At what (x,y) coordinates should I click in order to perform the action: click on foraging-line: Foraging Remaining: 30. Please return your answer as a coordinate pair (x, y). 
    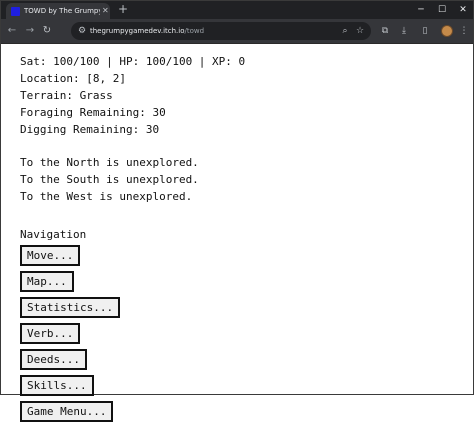
    Looking at the image, I should click on (93, 112).